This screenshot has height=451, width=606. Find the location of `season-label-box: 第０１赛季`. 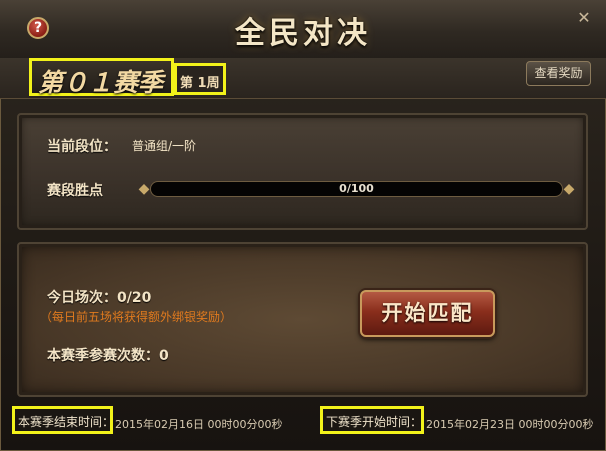

season-label-box: 第０１赛季 is located at coordinates (101, 77).